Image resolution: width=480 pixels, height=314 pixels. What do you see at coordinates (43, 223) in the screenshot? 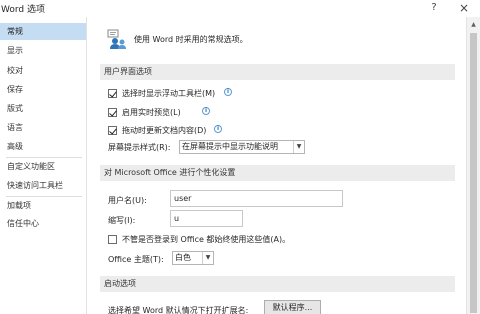
I see `sidebar-item-trust-center: 信任中心` at bounding box center [43, 223].